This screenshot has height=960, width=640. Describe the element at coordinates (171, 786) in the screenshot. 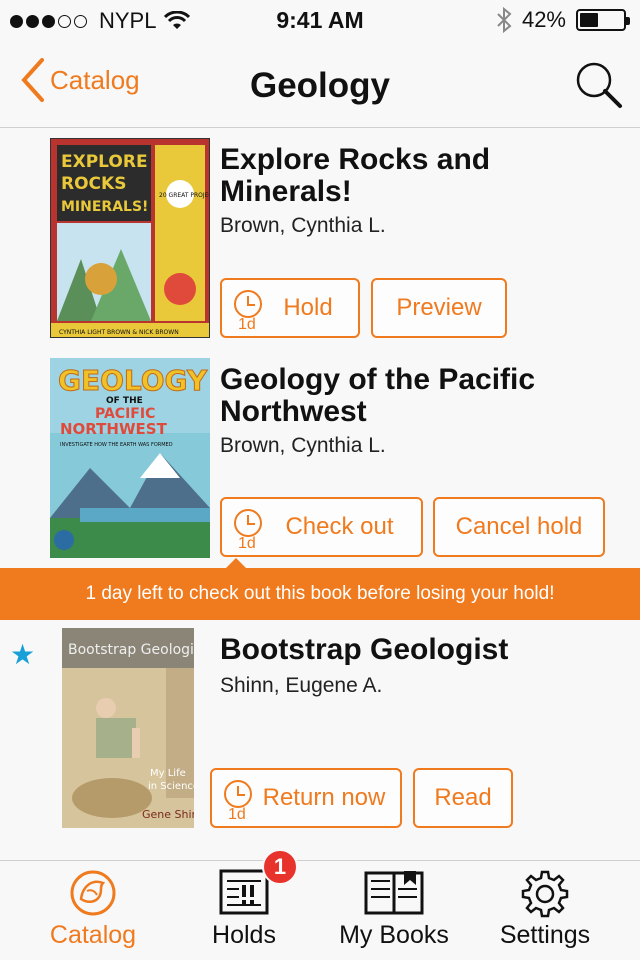

I see `svg-text: in Science` at that location.